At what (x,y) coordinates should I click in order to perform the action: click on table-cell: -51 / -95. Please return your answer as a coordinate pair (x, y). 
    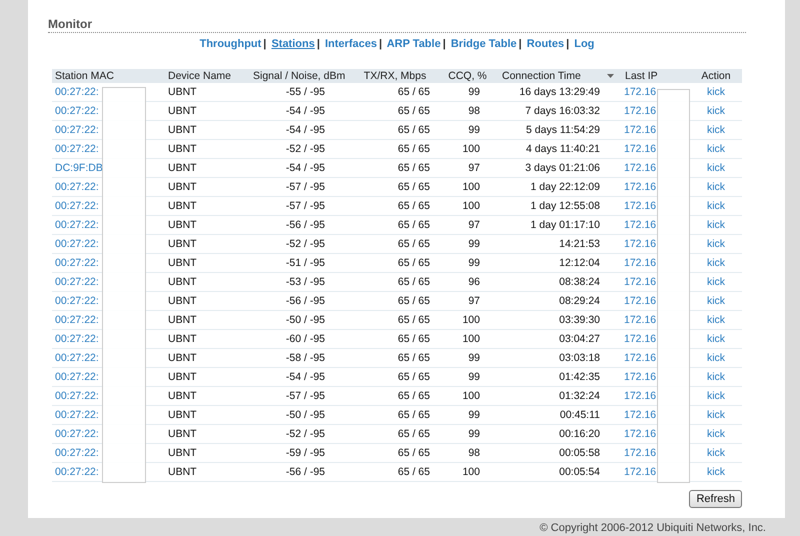
    Looking at the image, I should click on (305, 263).